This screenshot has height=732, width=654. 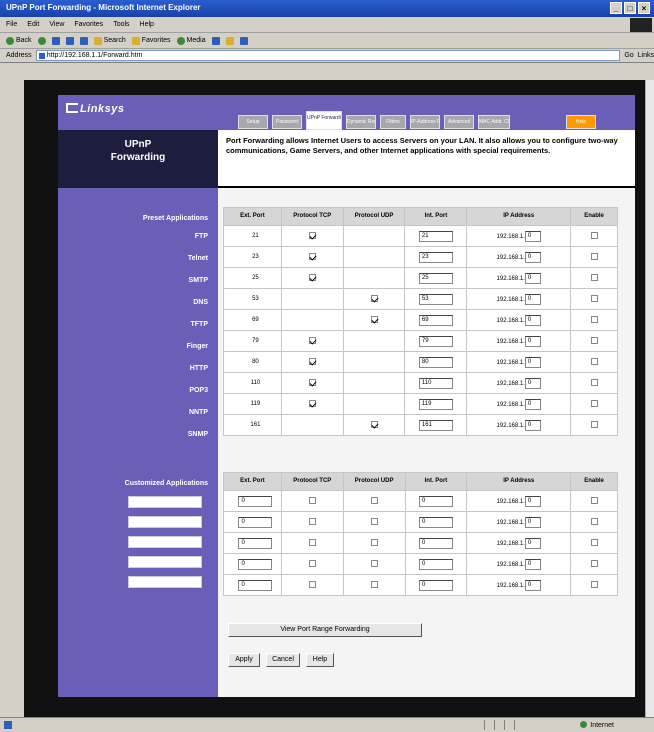 I want to click on menu-favorites: Favorites, so click(x=88, y=24).